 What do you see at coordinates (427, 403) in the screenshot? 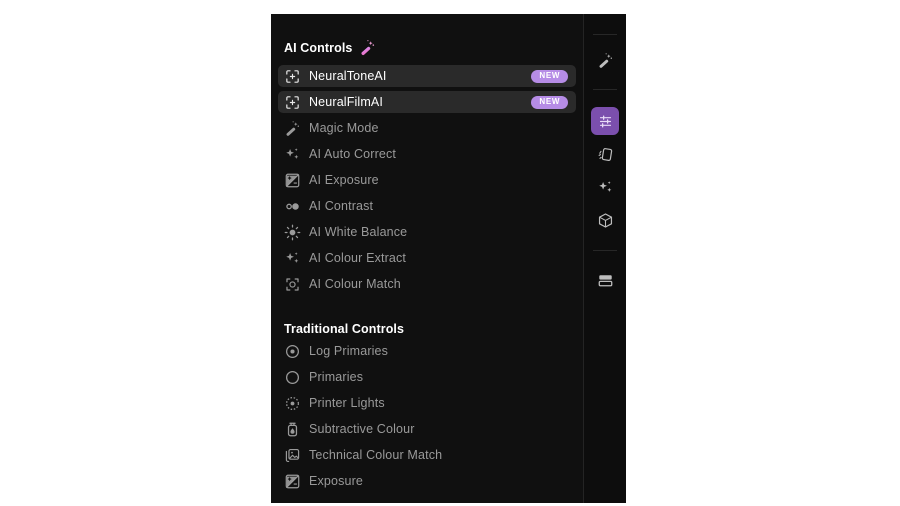
I see `control-row-printer-lights: Printer Lights` at bounding box center [427, 403].